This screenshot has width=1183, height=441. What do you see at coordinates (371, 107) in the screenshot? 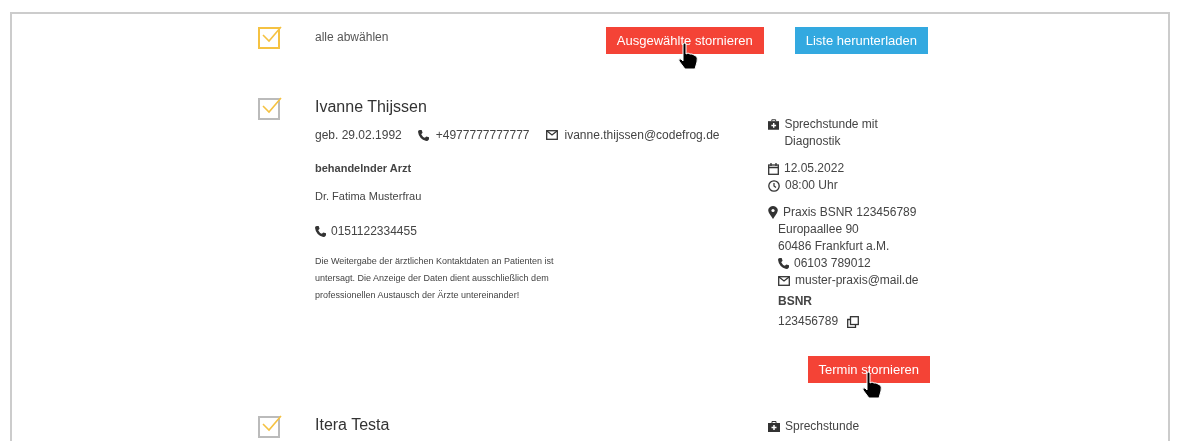
I see `patient-name: Ivanne Thijssen` at bounding box center [371, 107].